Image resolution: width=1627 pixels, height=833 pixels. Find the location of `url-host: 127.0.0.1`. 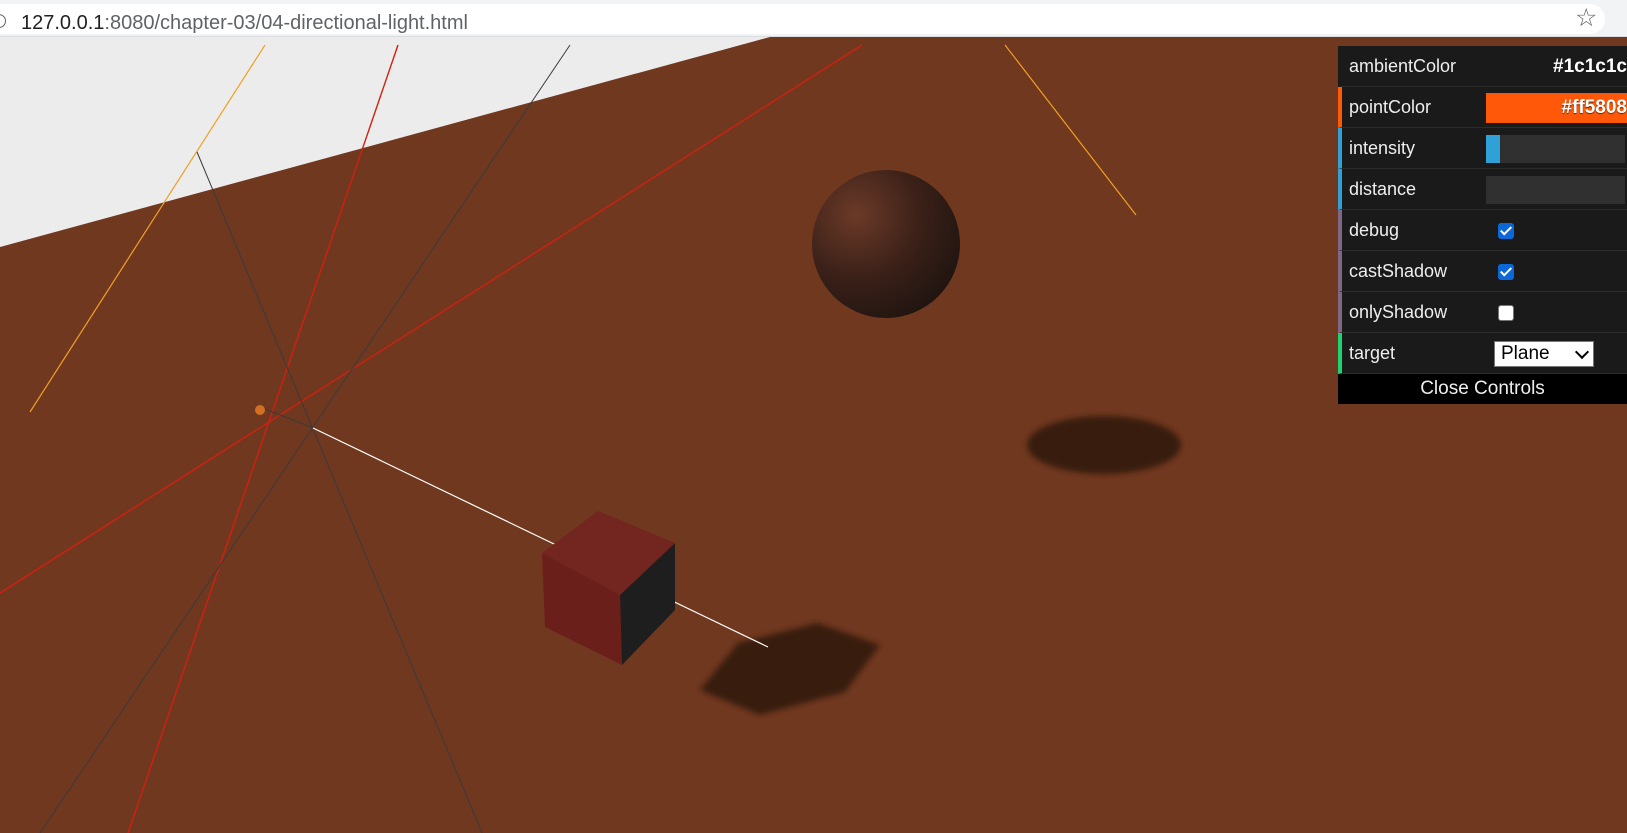

url-host: 127.0.0.1 is located at coordinates (63, 23).